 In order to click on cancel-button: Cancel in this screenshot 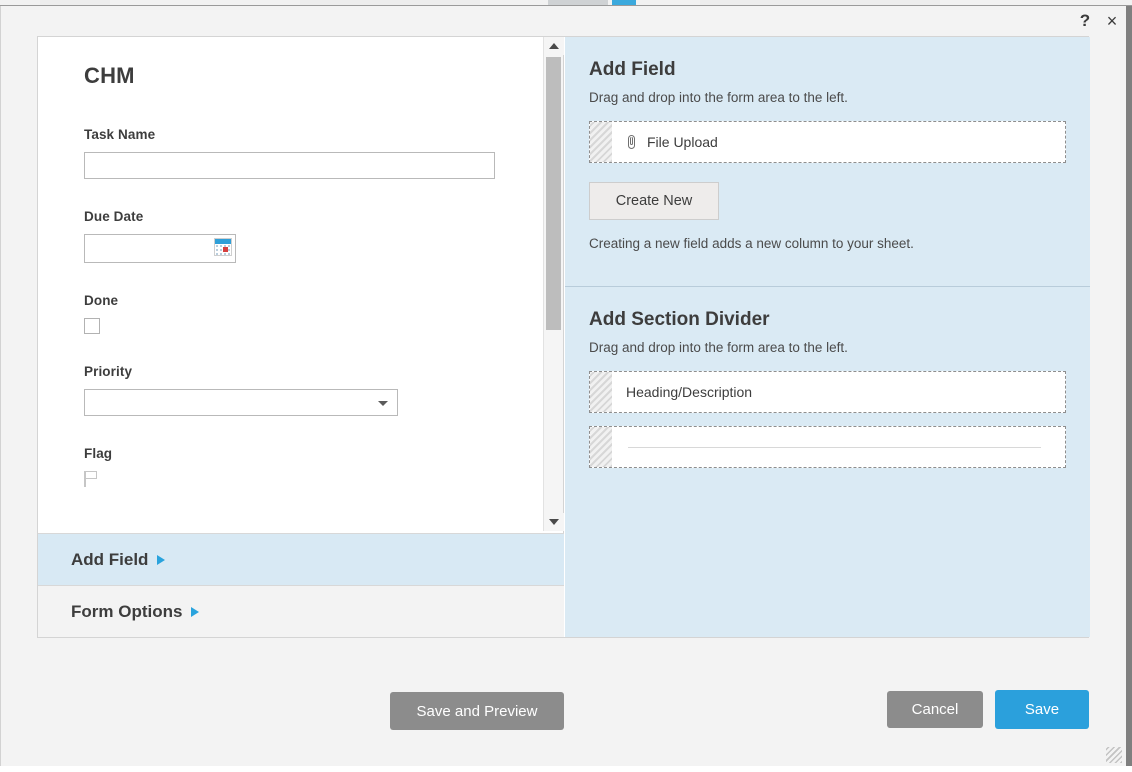, I will do `click(935, 709)`.